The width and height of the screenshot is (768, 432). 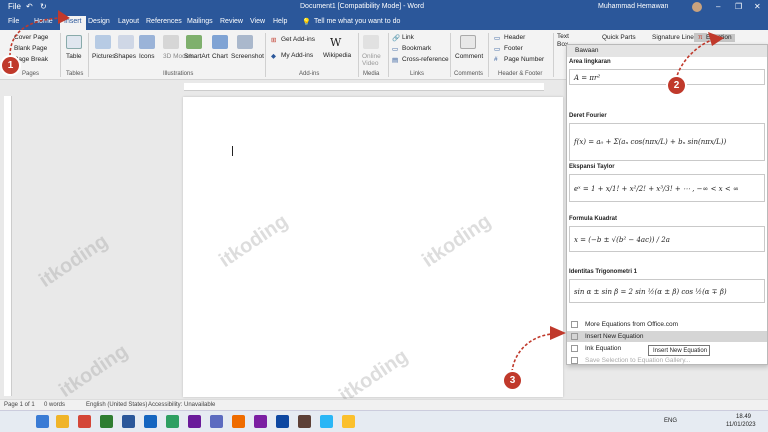 What do you see at coordinates (512, 380) in the screenshot?
I see `step-badge: 3` at bounding box center [512, 380].